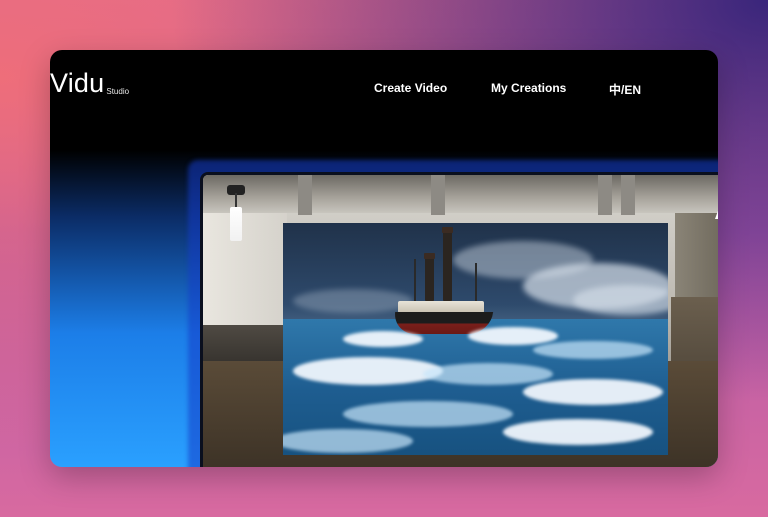 The width and height of the screenshot is (768, 517). What do you see at coordinates (460, 194) in the screenshot?
I see `studio-ceiling` at bounding box center [460, 194].